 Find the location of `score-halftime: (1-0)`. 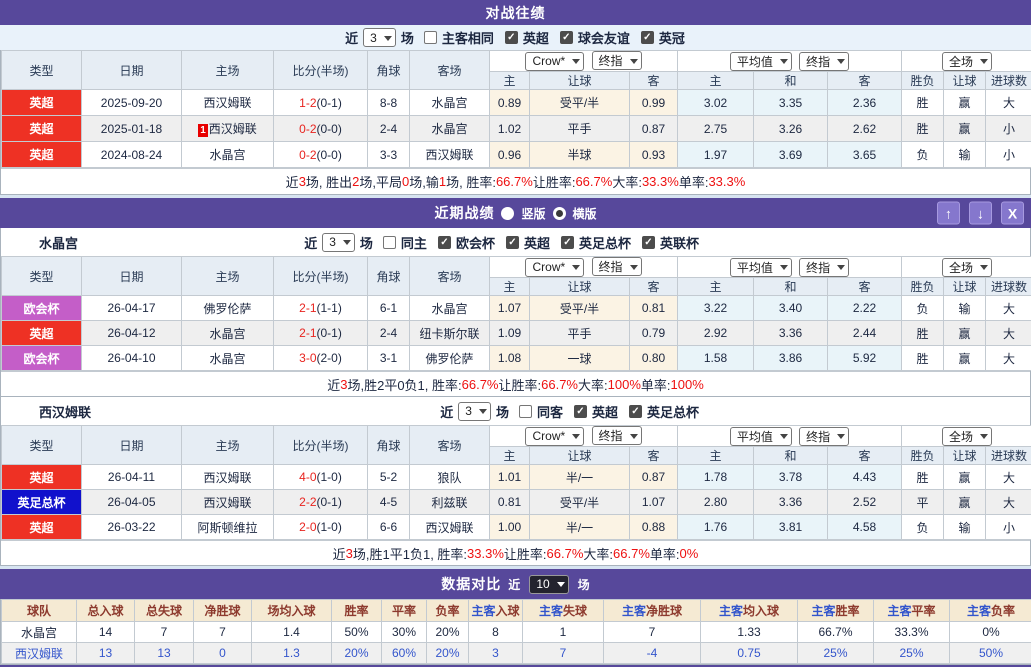

score-halftime: (1-0) is located at coordinates (329, 527).